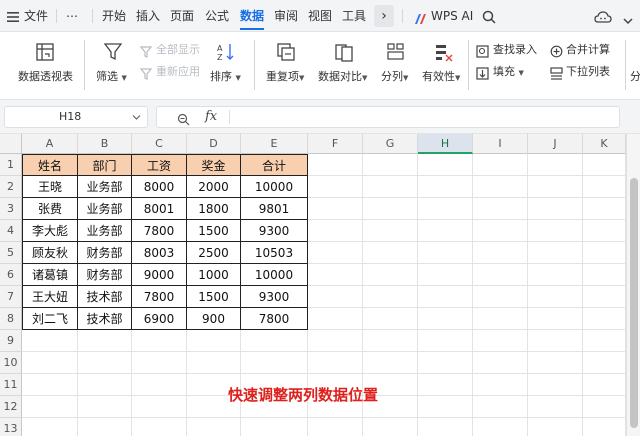 The height and width of the screenshot is (436, 640). Describe the element at coordinates (252, 16) in the screenshot. I see `tab-data: 数据` at that location.